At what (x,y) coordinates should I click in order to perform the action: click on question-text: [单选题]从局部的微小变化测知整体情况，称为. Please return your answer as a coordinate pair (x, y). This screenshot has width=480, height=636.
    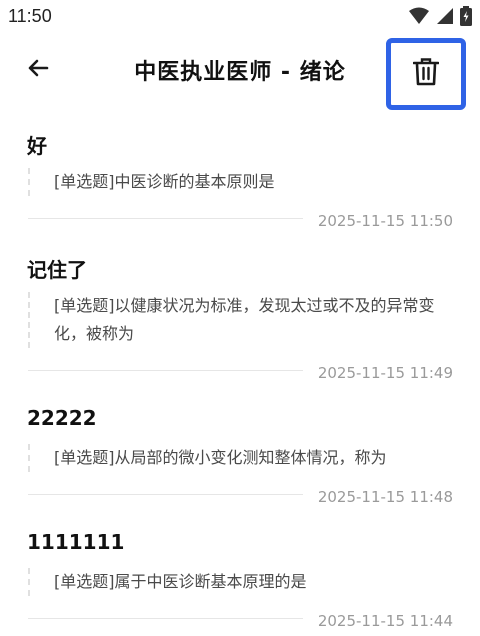
    Looking at the image, I should click on (246, 458).